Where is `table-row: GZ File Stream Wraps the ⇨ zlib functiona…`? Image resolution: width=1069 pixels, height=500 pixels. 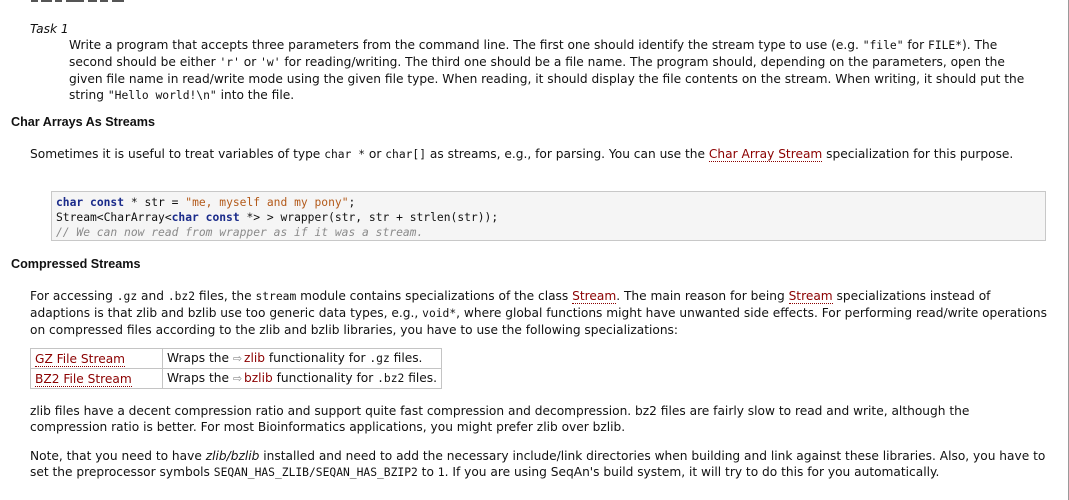
table-row: GZ File Stream Wraps the ⇨ zlib functiona… is located at coordinates (236, 358).